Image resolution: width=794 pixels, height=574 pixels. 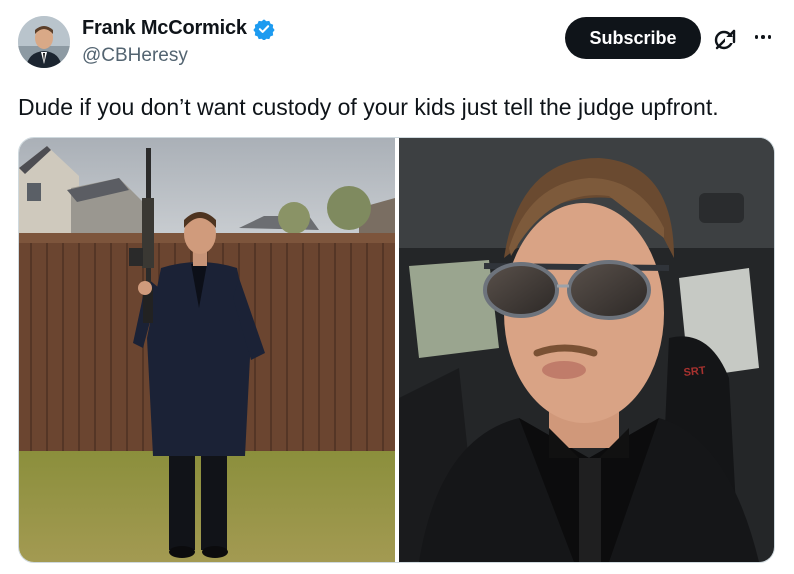 I want to click on author-handle: @CBHeresy, so click(x=135, y=56).